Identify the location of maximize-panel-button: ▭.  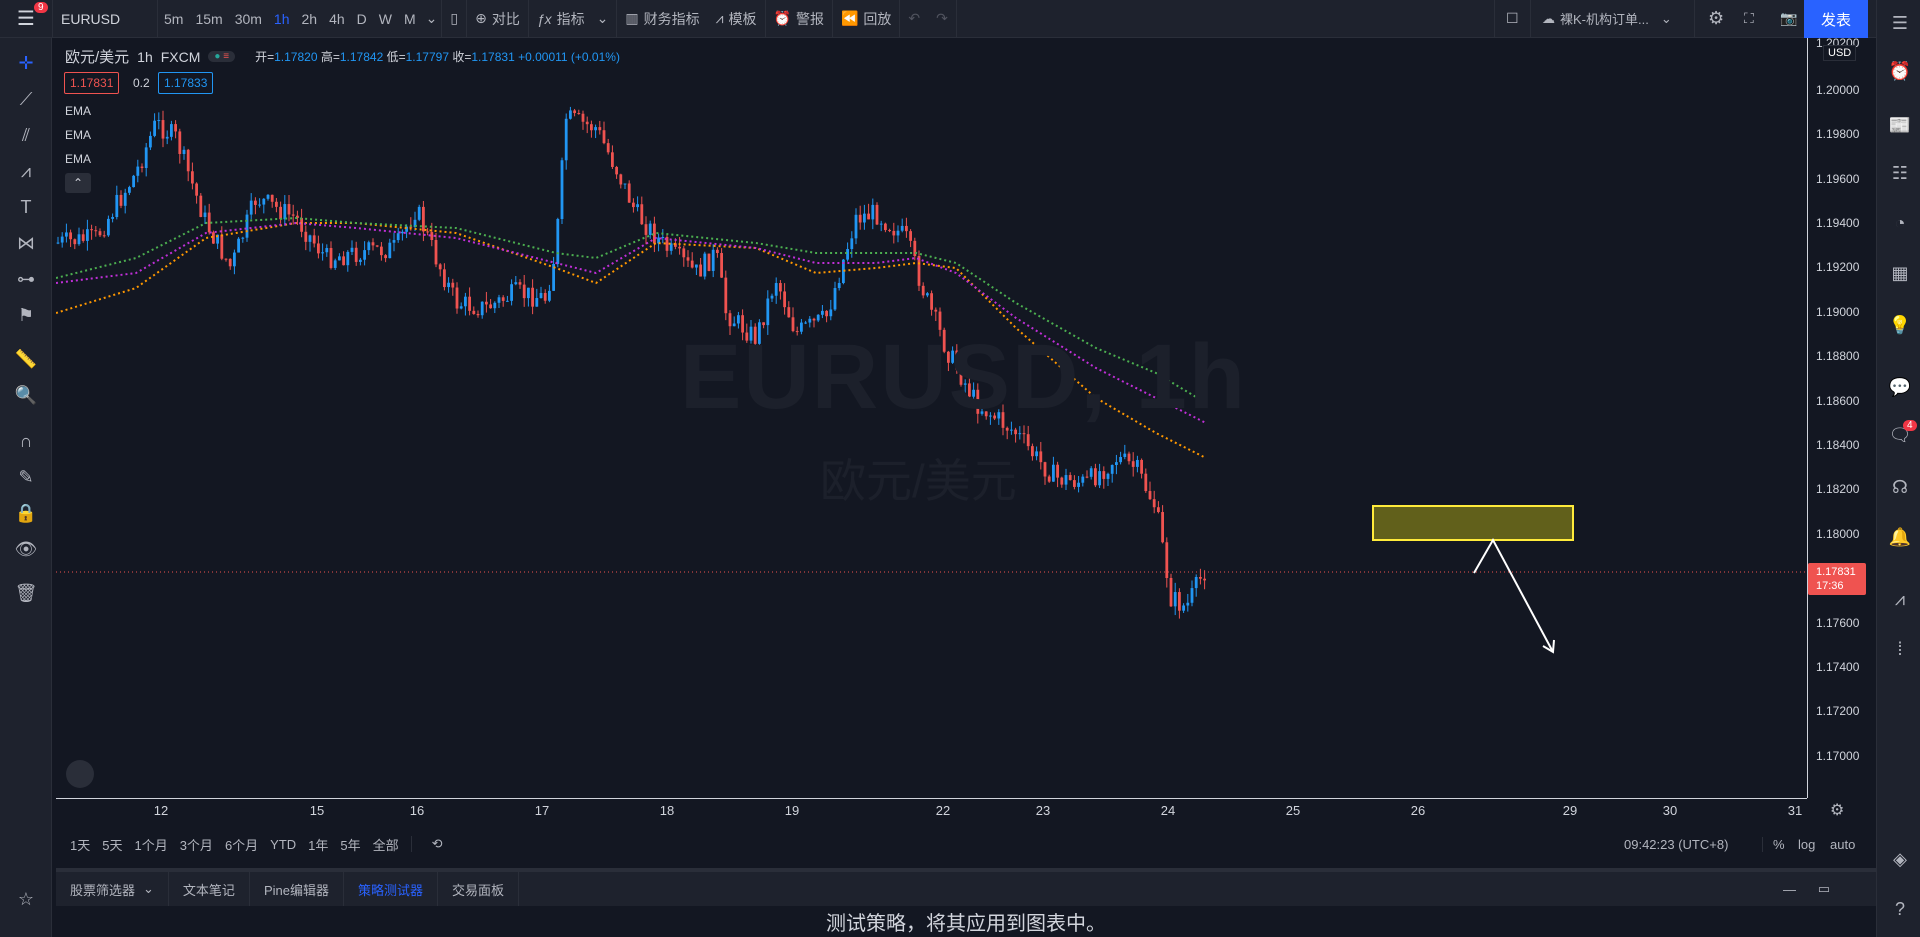
(1824, 889).